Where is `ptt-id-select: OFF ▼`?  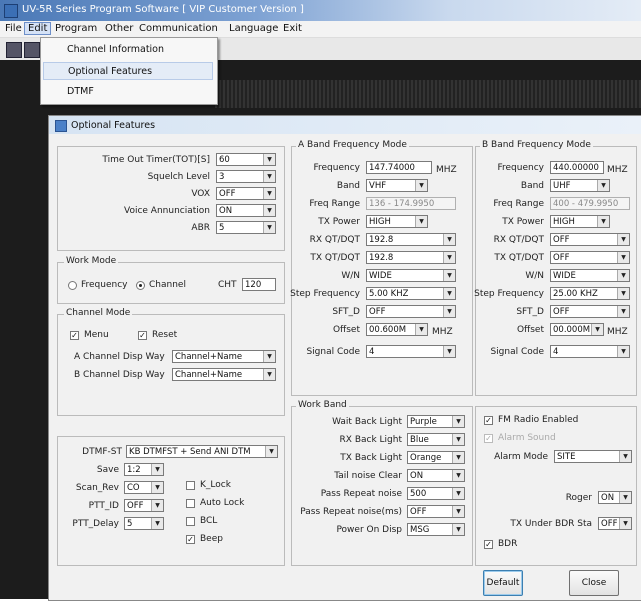 ptt-id-select: OFF ▼ is located at coordinates (144, 505).